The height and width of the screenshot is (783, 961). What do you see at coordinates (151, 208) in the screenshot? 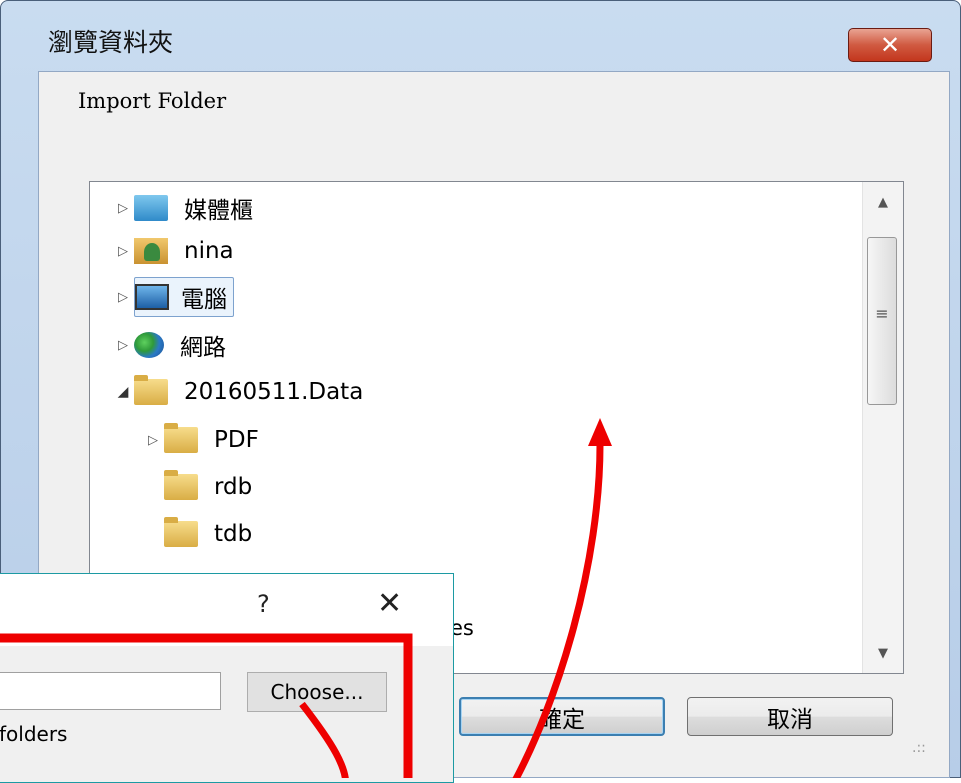
I see `libraries-icon` at bounding box center [151, 208].